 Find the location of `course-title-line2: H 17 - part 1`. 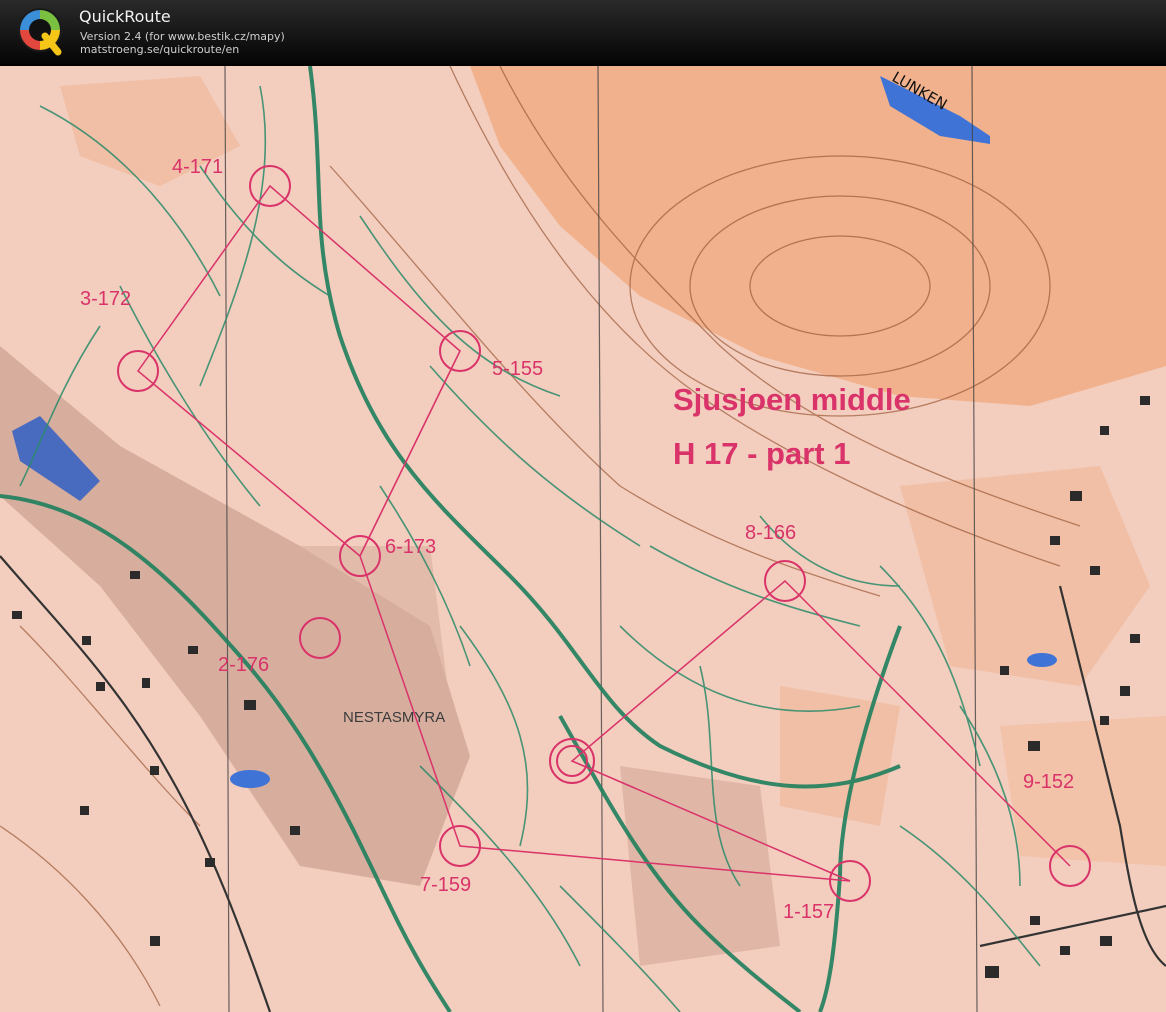

course-title-line2: H 17 - part 1 is located at coordinates (762, 453).